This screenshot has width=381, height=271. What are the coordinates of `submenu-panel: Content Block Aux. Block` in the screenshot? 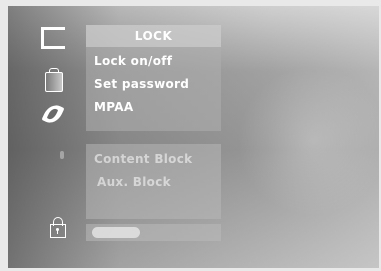 It's located at (153, 181).